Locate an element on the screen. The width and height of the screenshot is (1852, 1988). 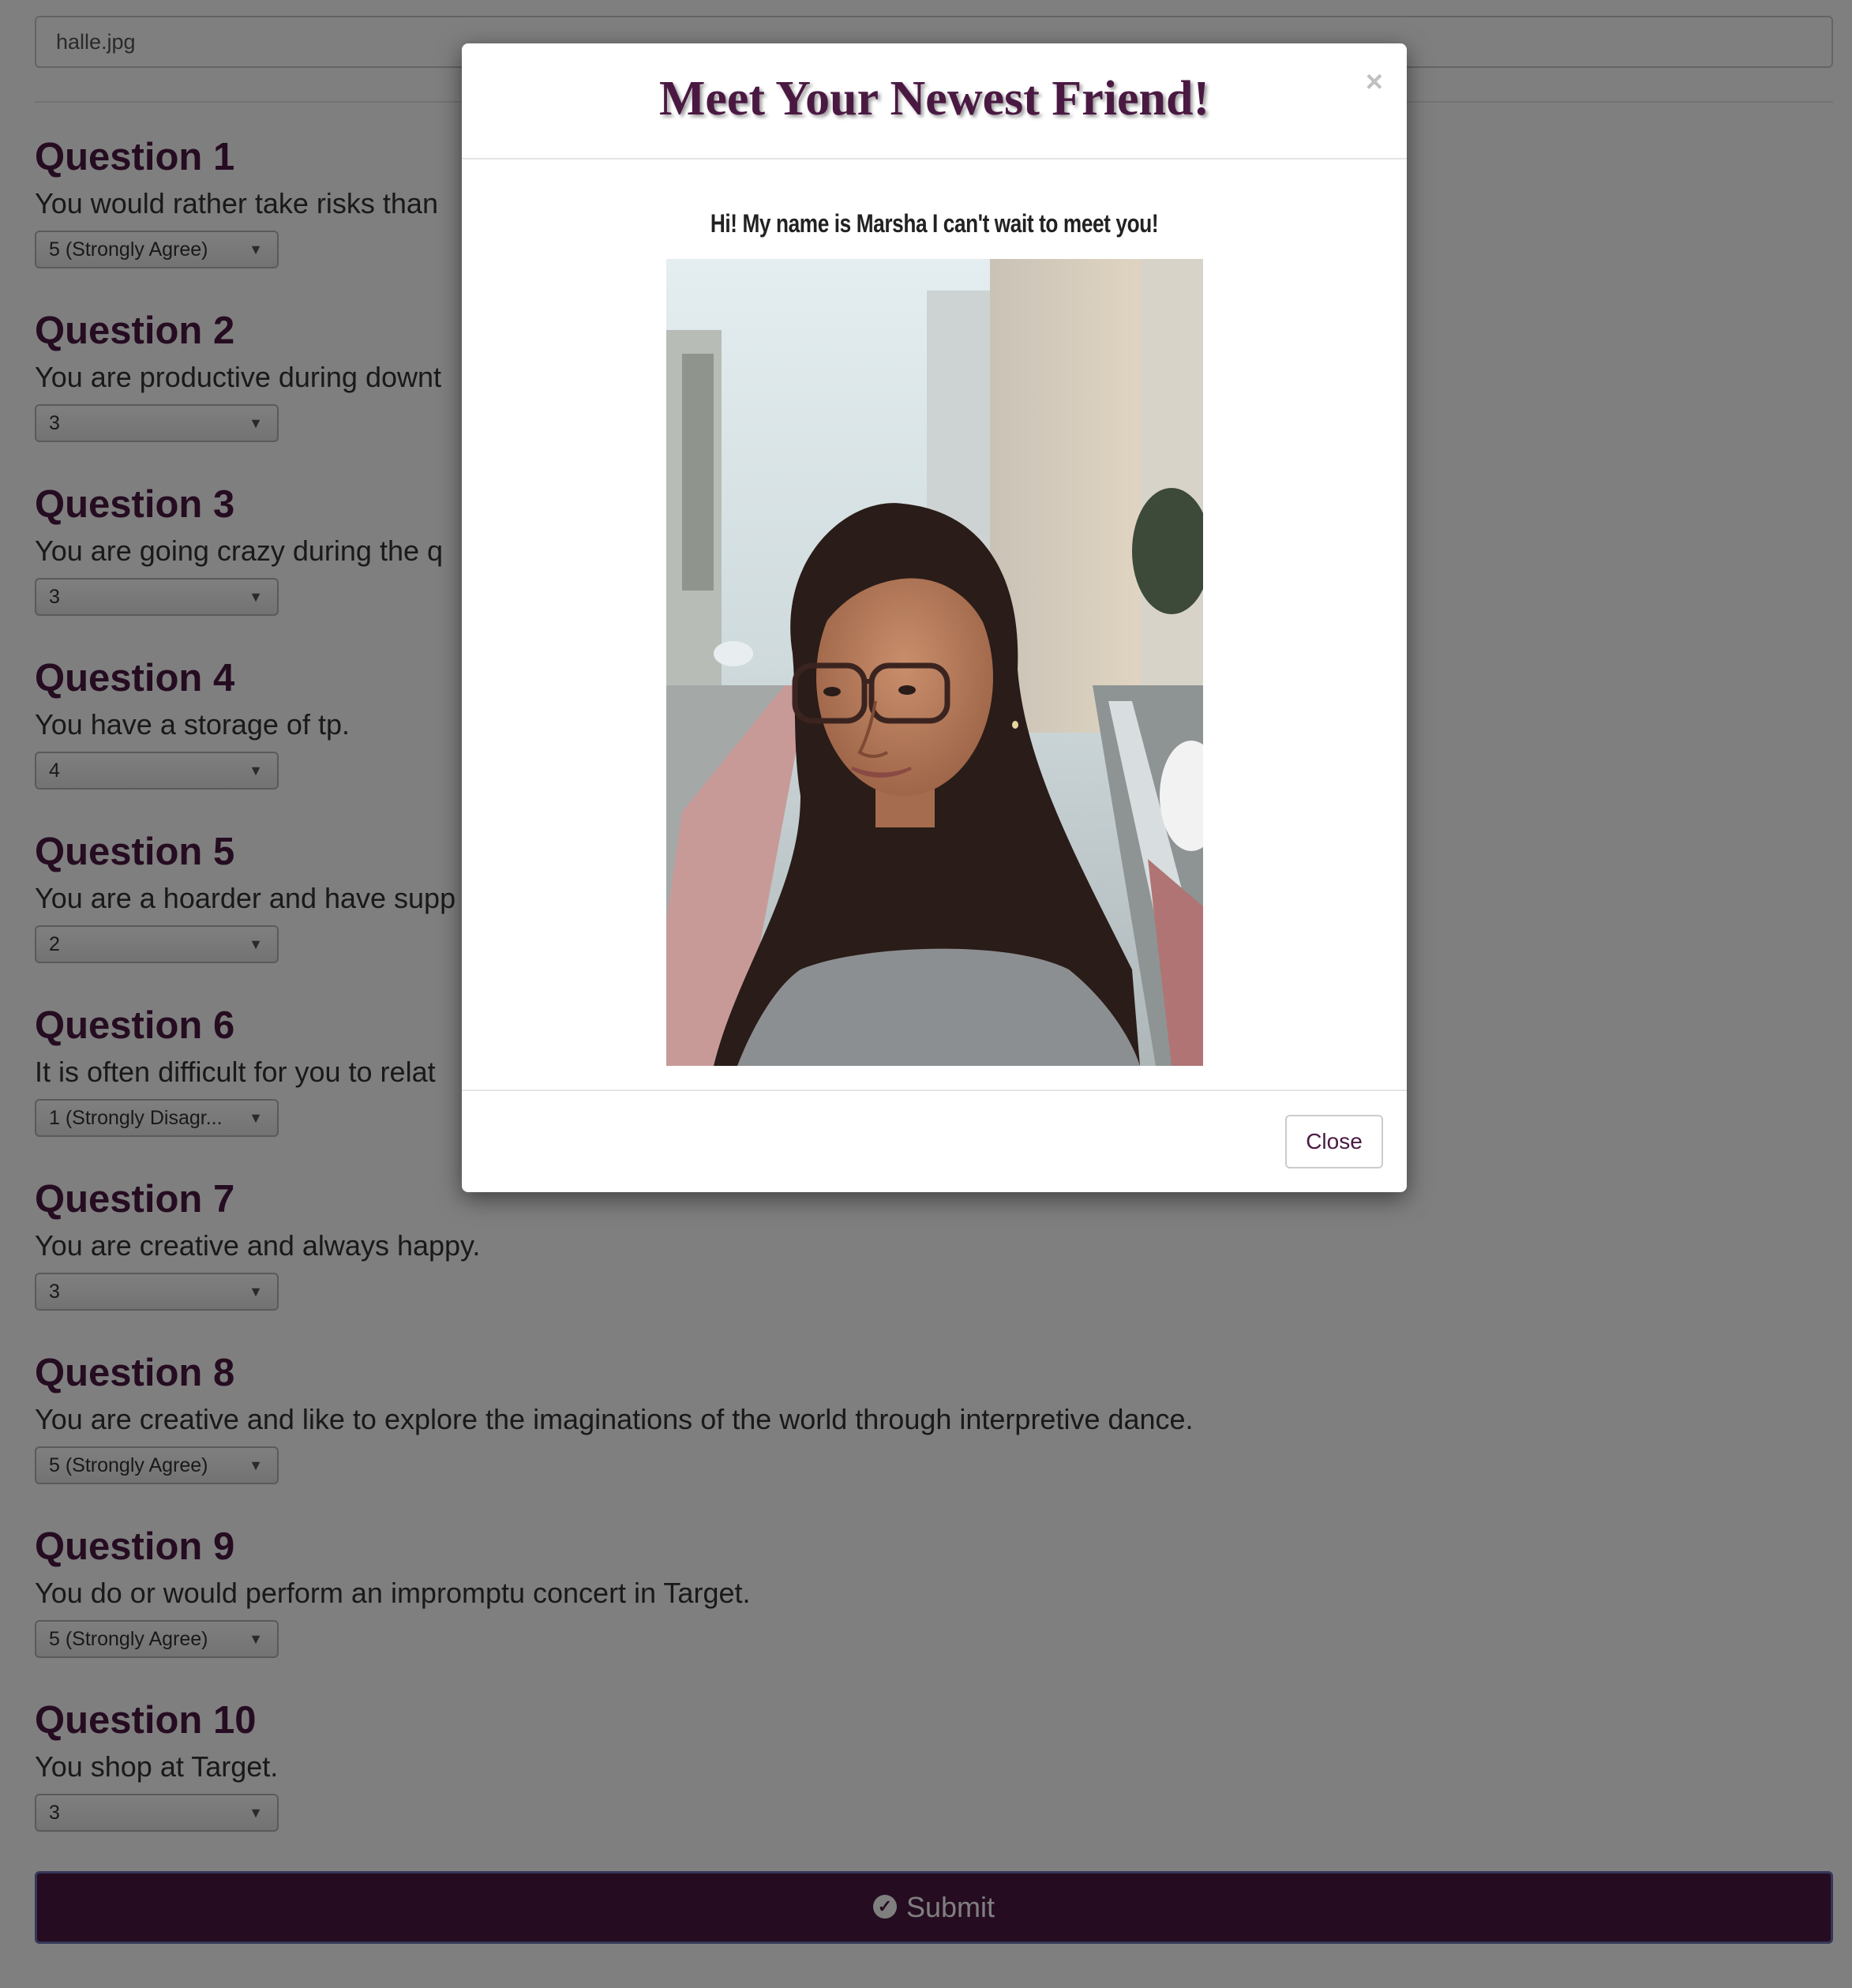
modal-title: Meet Your Newest Friend! is located at coordinates (934, 99).